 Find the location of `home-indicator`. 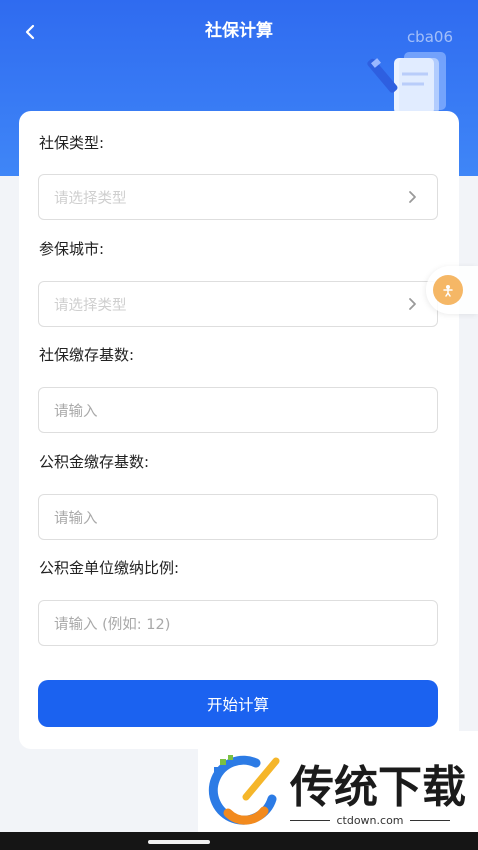

home-indicator is located at coordinates (179, 842).